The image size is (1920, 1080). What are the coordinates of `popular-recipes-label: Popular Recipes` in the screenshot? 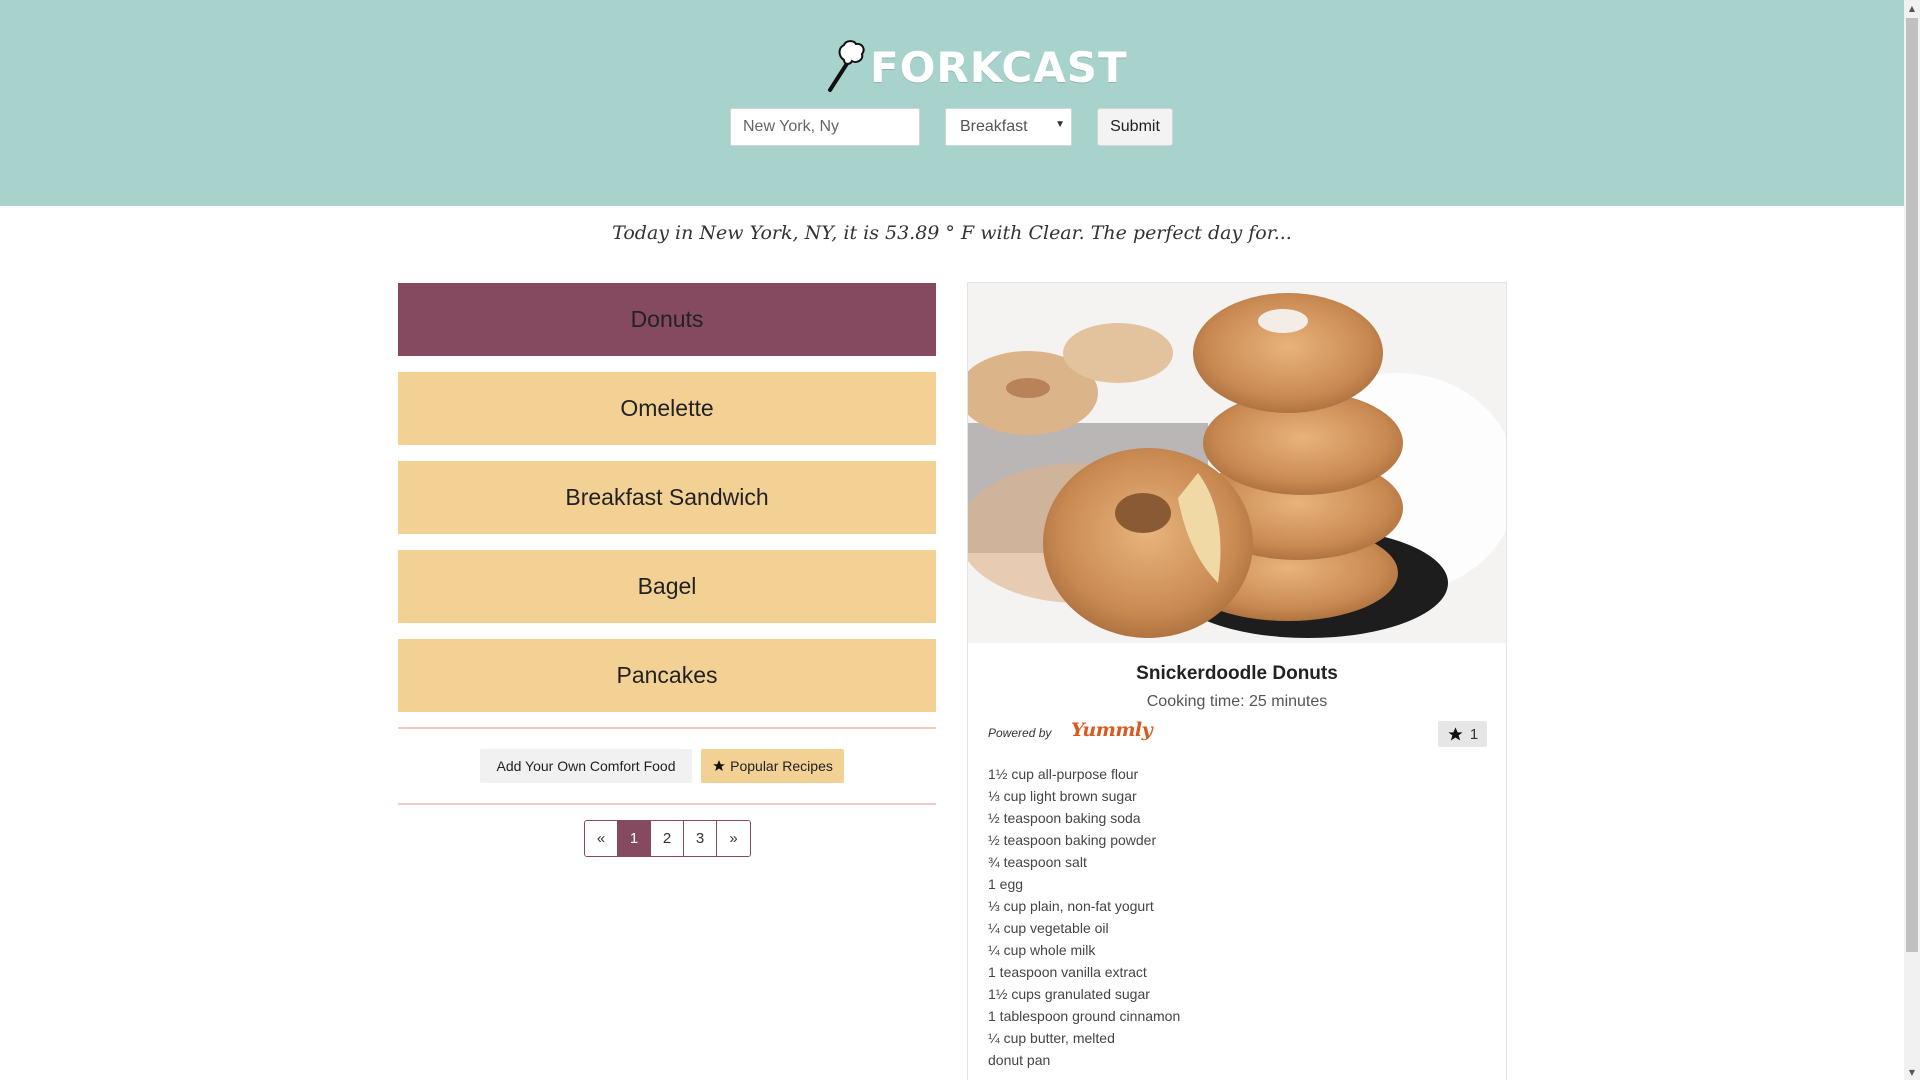 It's located at (781, 766).